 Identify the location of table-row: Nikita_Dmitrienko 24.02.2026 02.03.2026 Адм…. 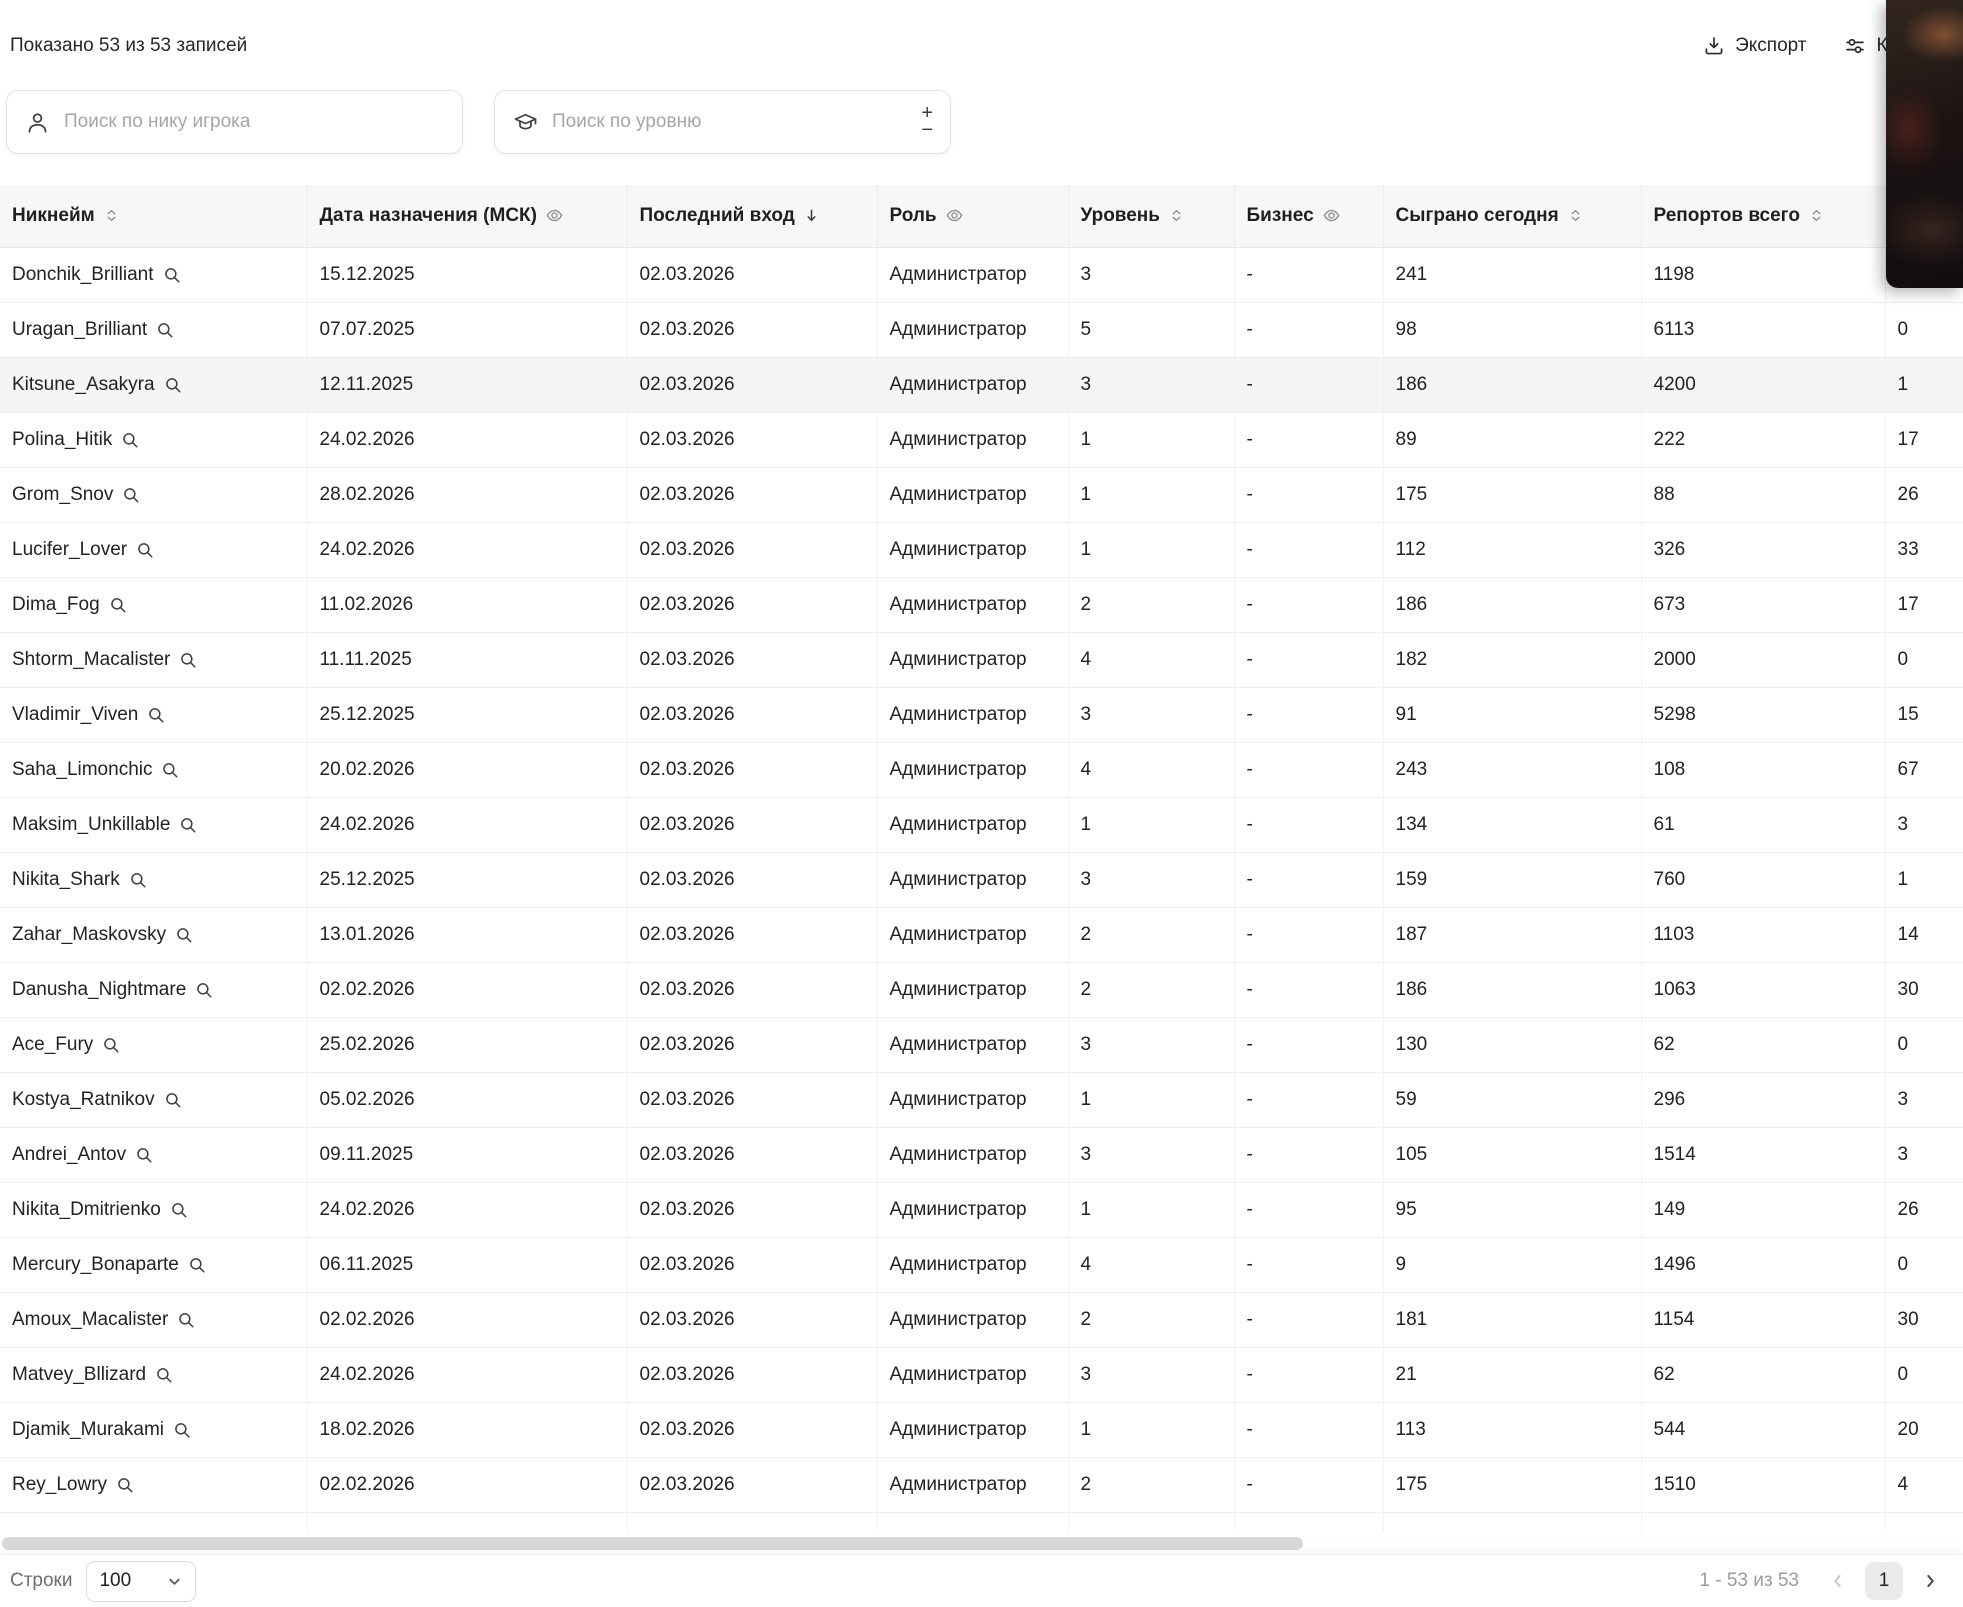
(981, 1210).